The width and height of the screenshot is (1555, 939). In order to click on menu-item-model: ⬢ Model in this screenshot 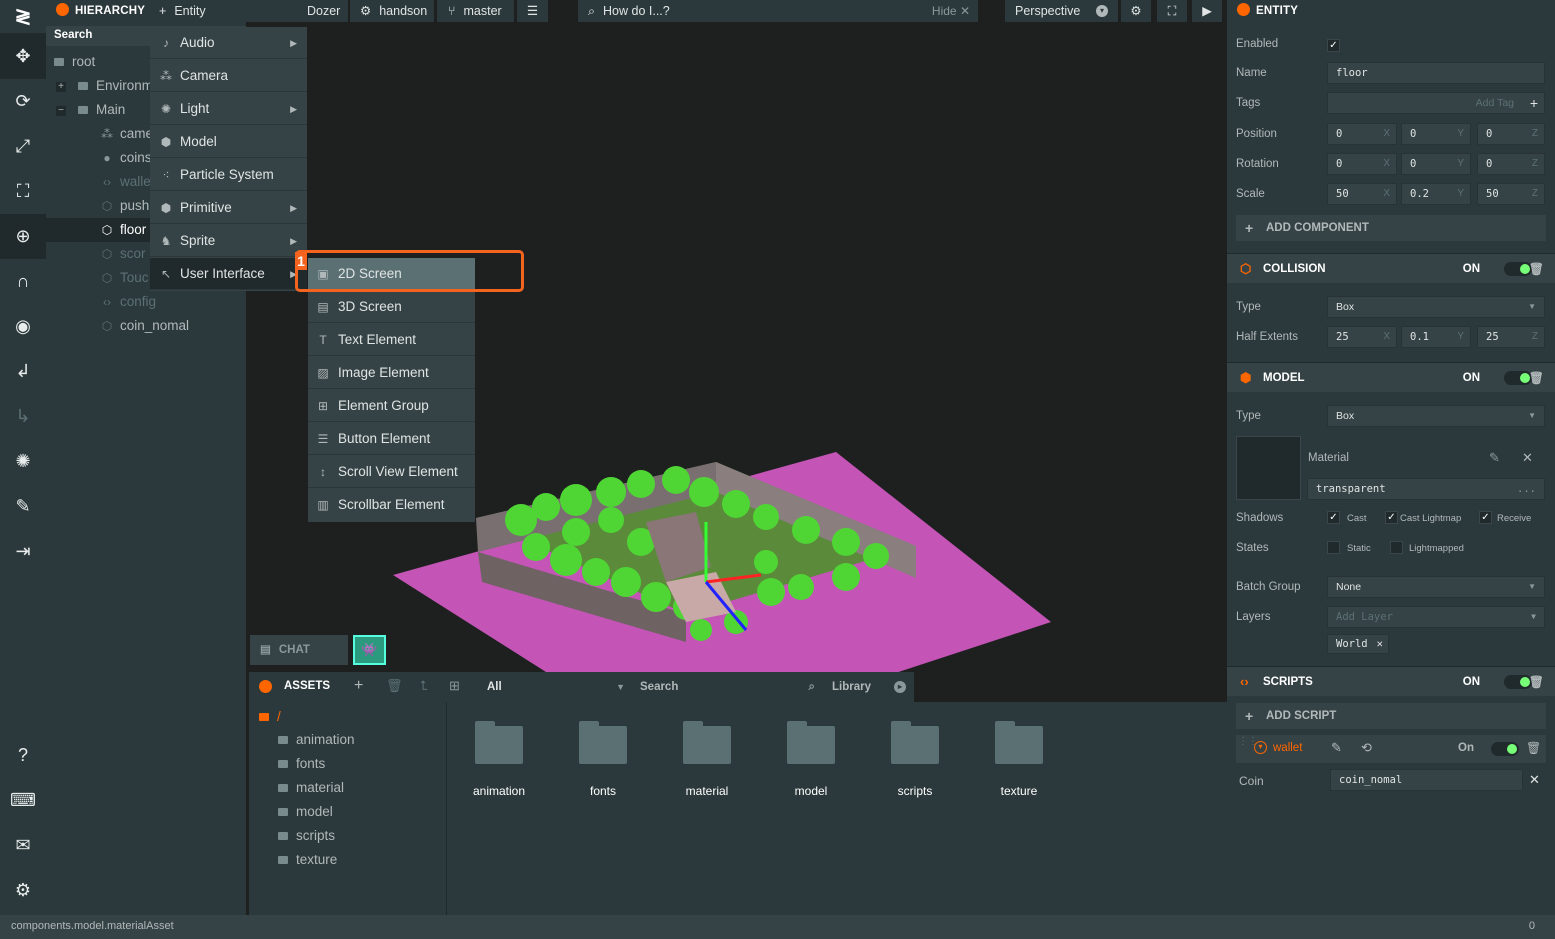, I will do `click(228, 142)`.